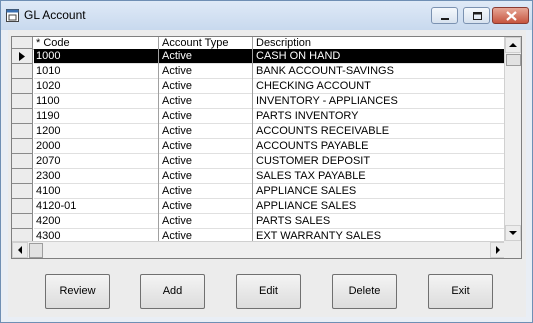  What do you see at coordinates (259, 56) in the screenshot?
I see `table-row: 1000 Active CASH ON HAND` at bounding box center [259, 56].